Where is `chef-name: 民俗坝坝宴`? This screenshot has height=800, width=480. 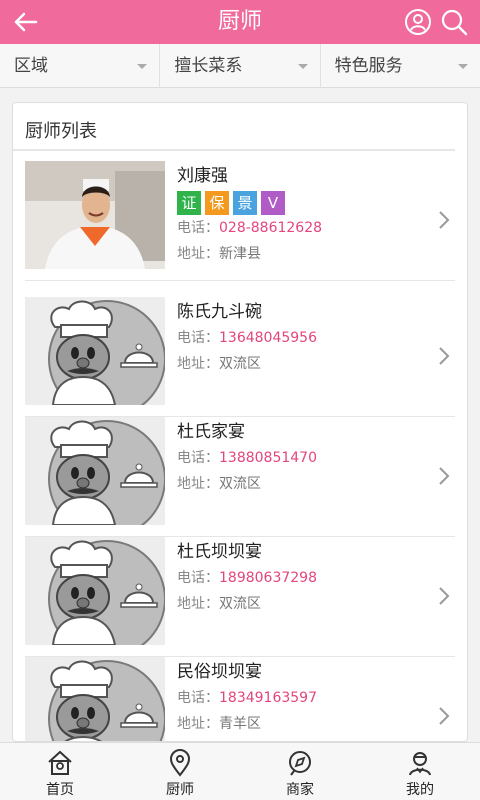
chef-name: 民俗坝坝宴 is located at coordinates (219, 672).